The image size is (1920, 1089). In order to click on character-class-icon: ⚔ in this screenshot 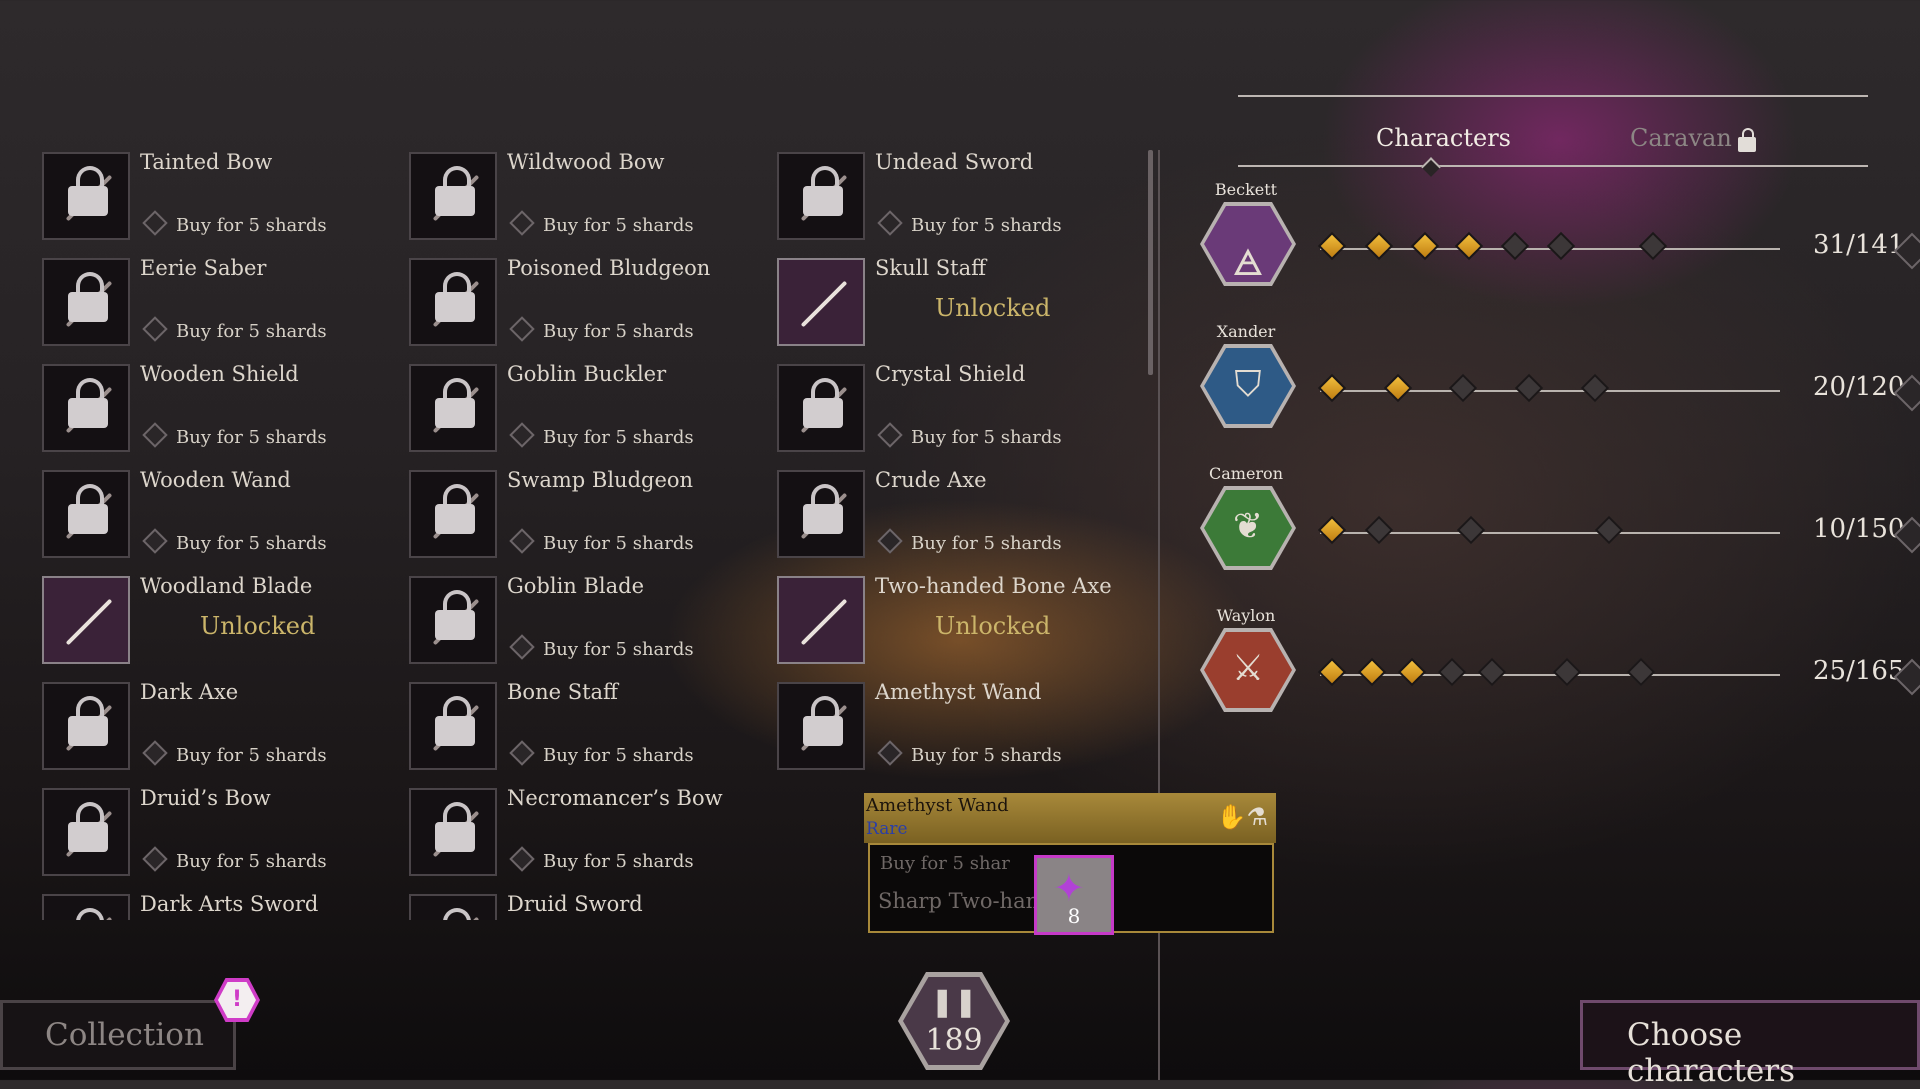, I will do `click(1248, 668)`.